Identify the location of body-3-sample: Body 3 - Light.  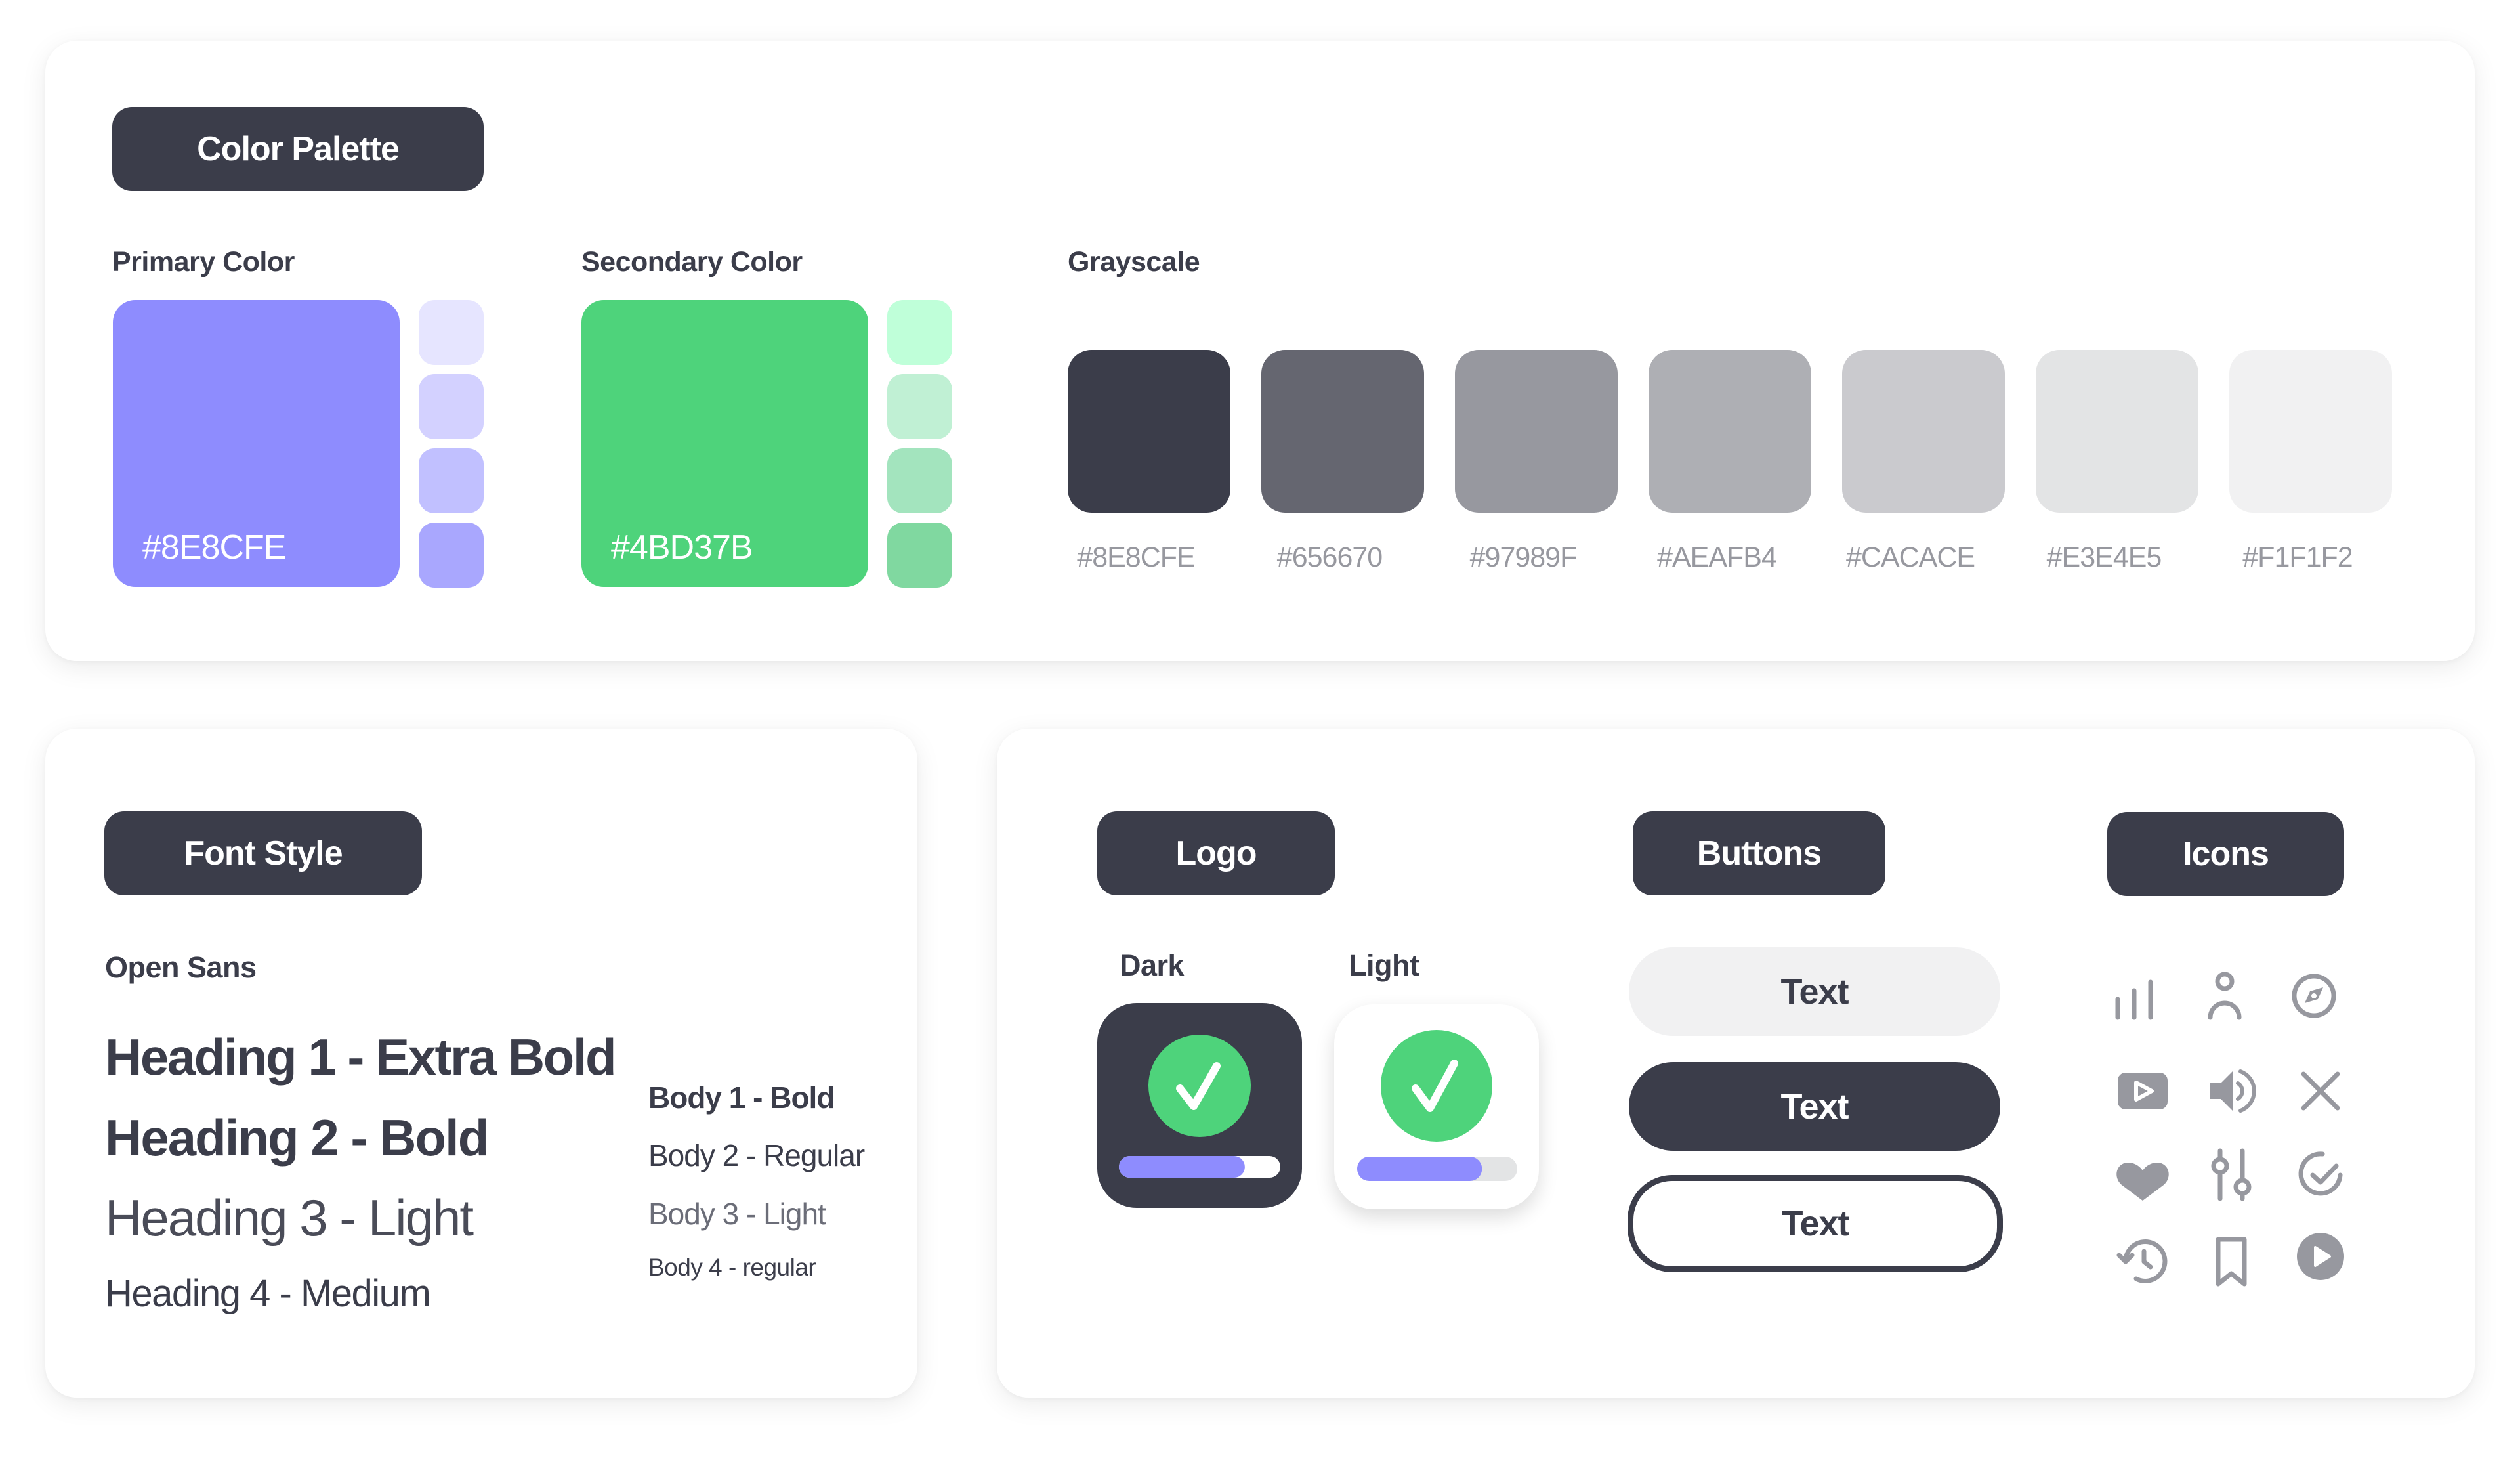
(737, 1214).